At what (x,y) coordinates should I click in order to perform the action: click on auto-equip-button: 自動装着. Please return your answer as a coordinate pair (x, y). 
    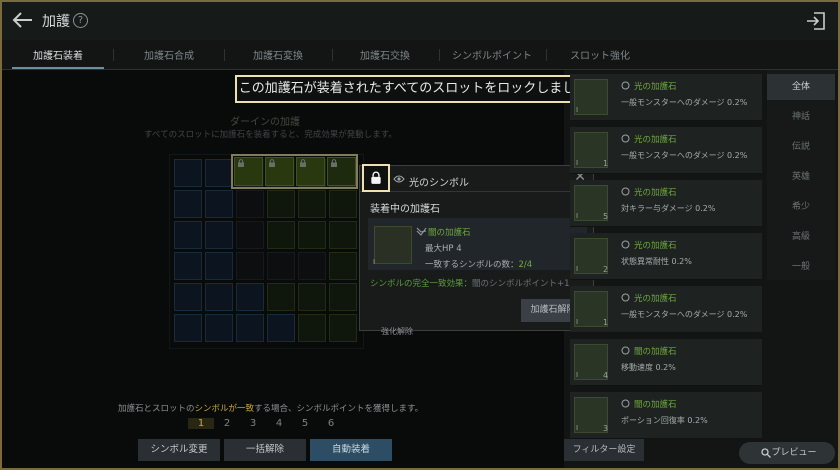
    Looking at the image, I should click on (351, 450).